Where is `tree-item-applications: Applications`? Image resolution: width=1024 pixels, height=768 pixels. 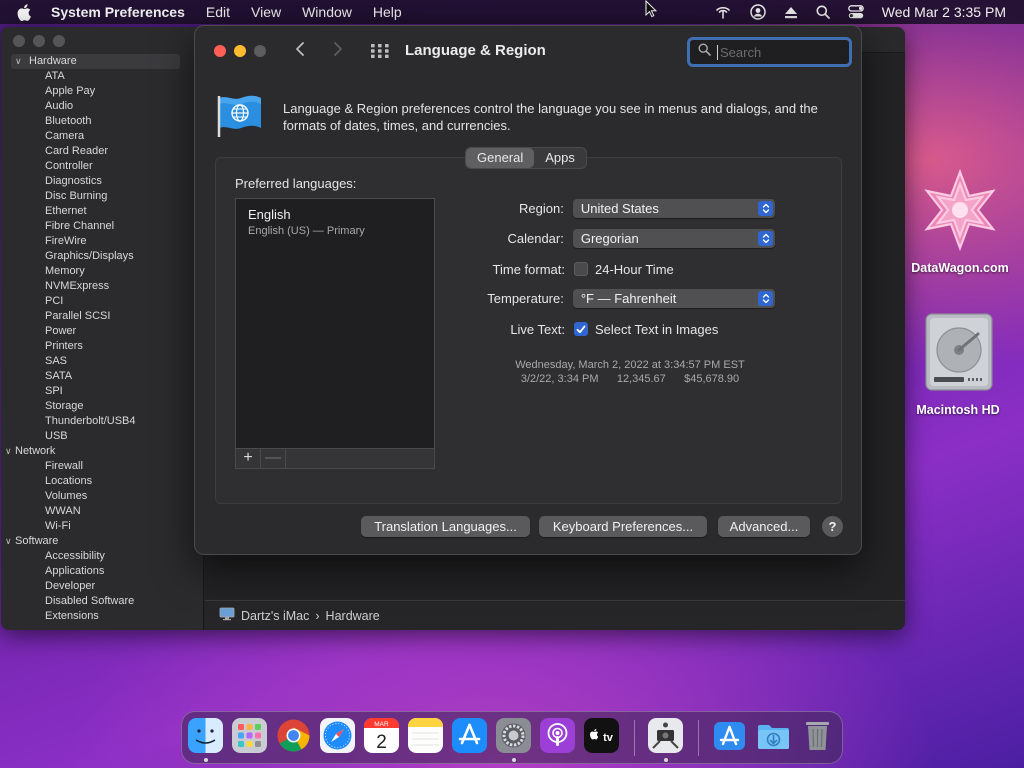 tree-item-applications: Applications is located at coordinates (102, 571).